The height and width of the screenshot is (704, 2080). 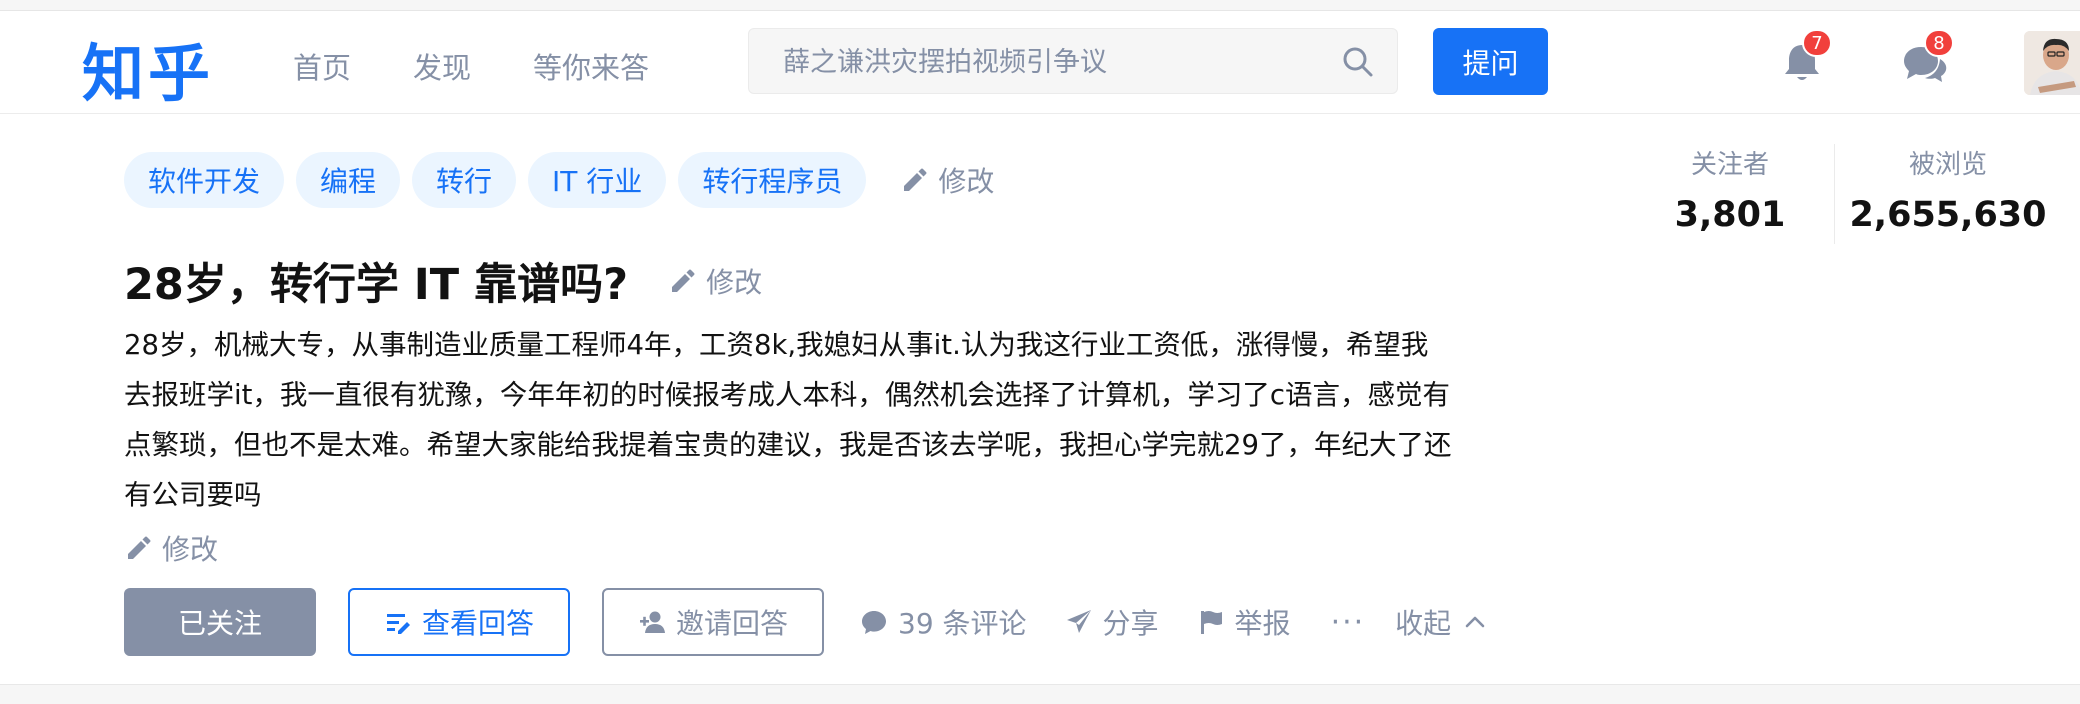 I want to click on comment-icon, so click(x=874, y=622).